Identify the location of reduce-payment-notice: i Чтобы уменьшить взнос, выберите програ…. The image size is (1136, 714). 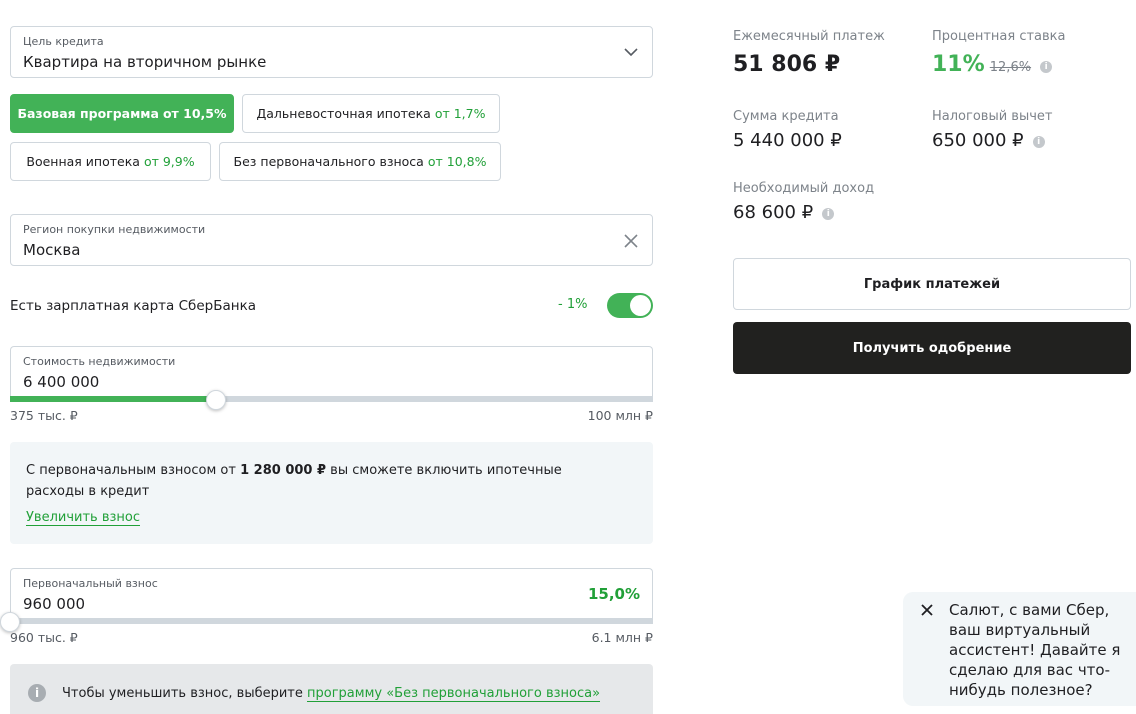
(331, 689).